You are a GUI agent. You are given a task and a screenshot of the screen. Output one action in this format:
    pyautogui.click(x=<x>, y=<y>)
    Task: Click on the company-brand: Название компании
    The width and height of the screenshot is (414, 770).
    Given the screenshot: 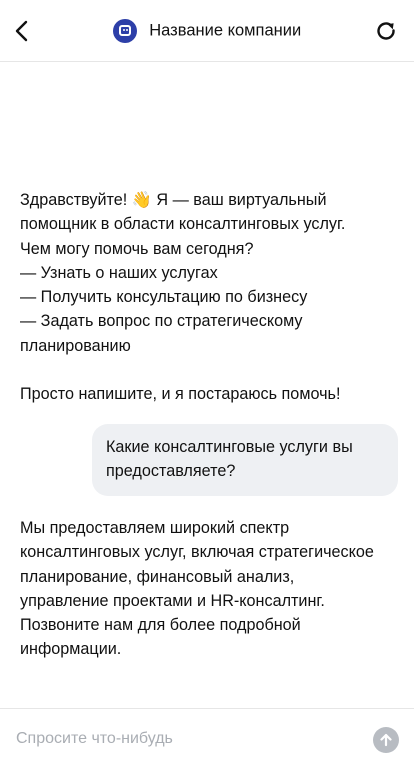 What is the action you would take?
    pyautogui.click(x=207, y=31)
    